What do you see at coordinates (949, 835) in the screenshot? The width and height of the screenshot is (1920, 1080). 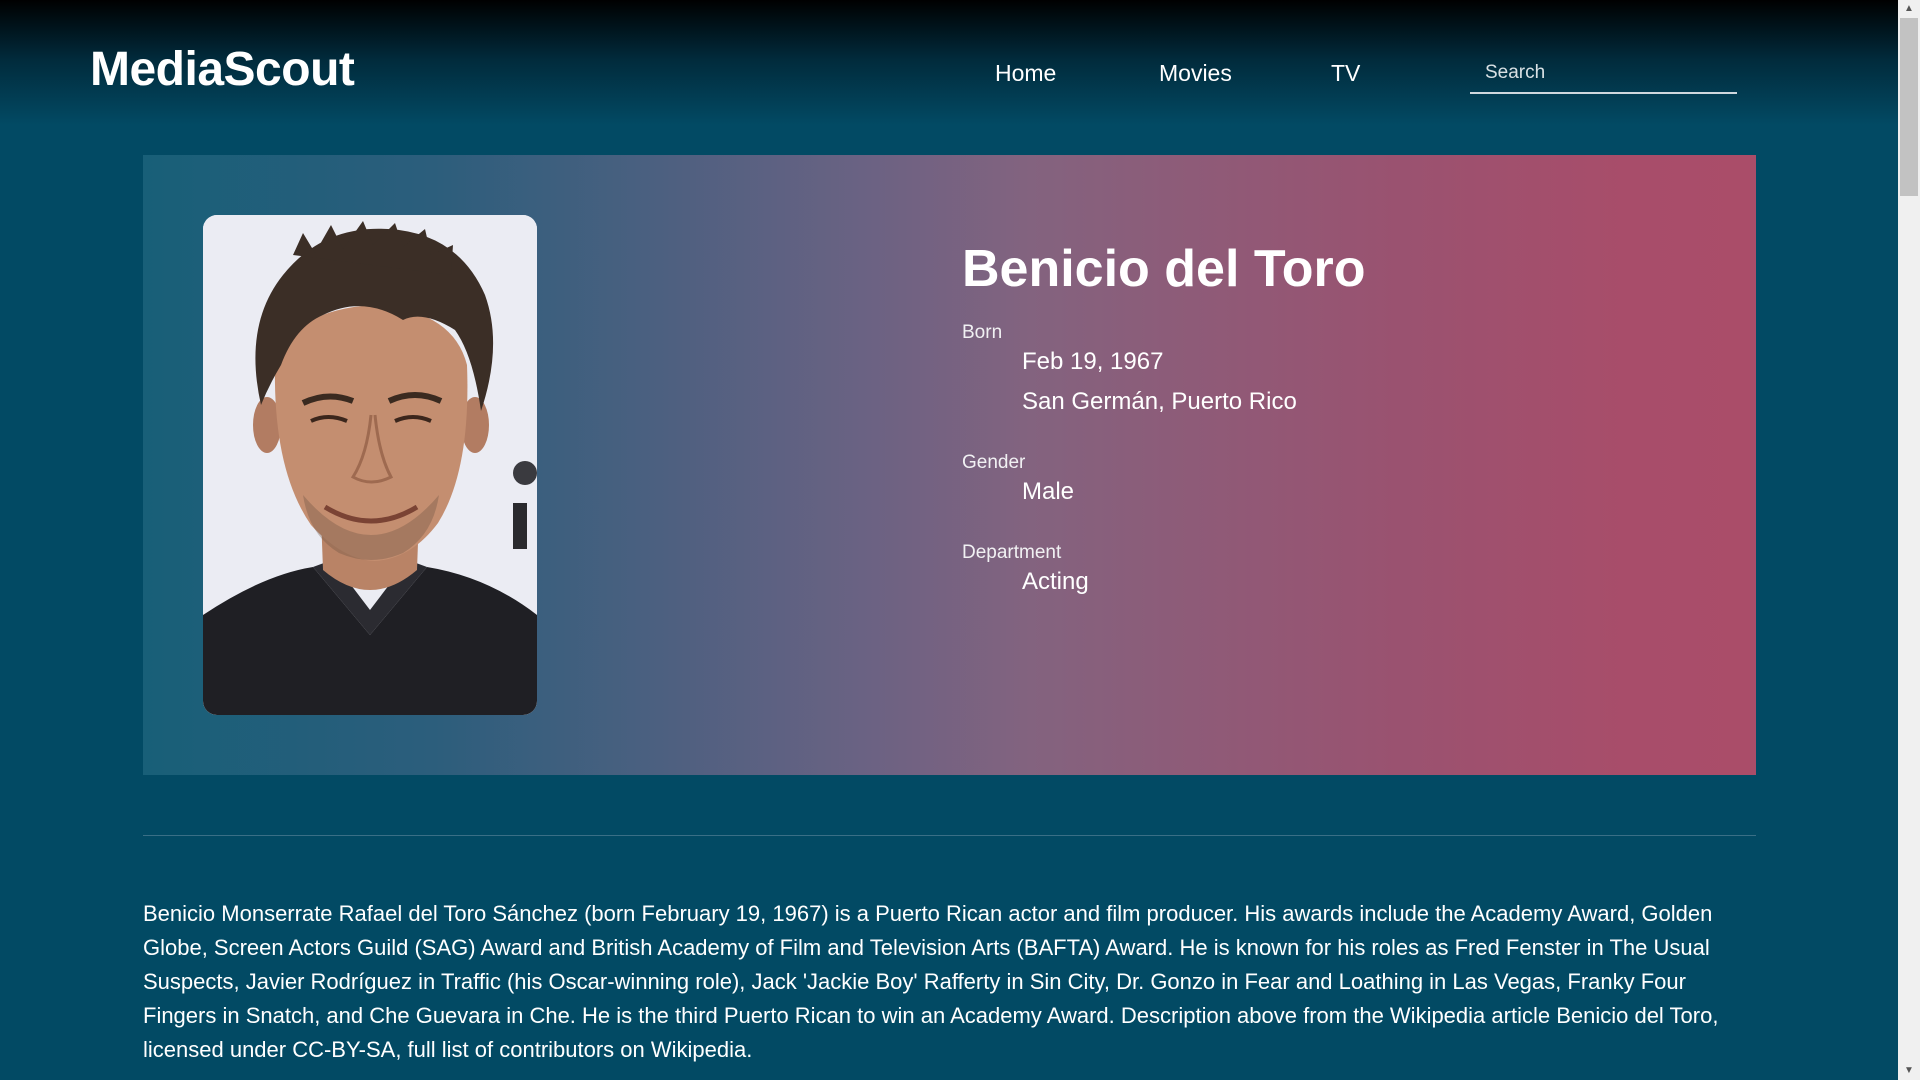 I see `section-divider` at bounding box center [949, 835].